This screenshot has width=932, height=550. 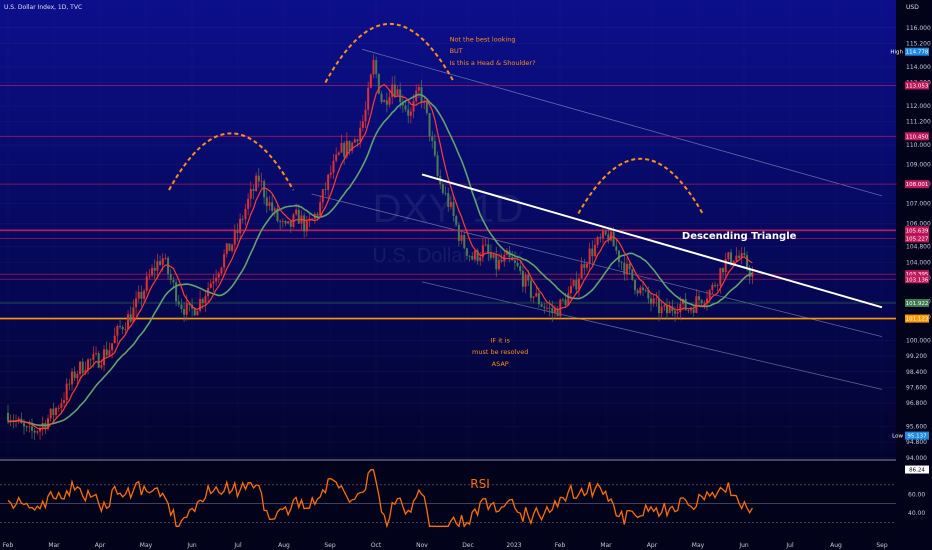 What do you see at coordinates (918, 165) in the screenshot?
I see `y-tick-label: 109.000` at bounding box center [918, 165].